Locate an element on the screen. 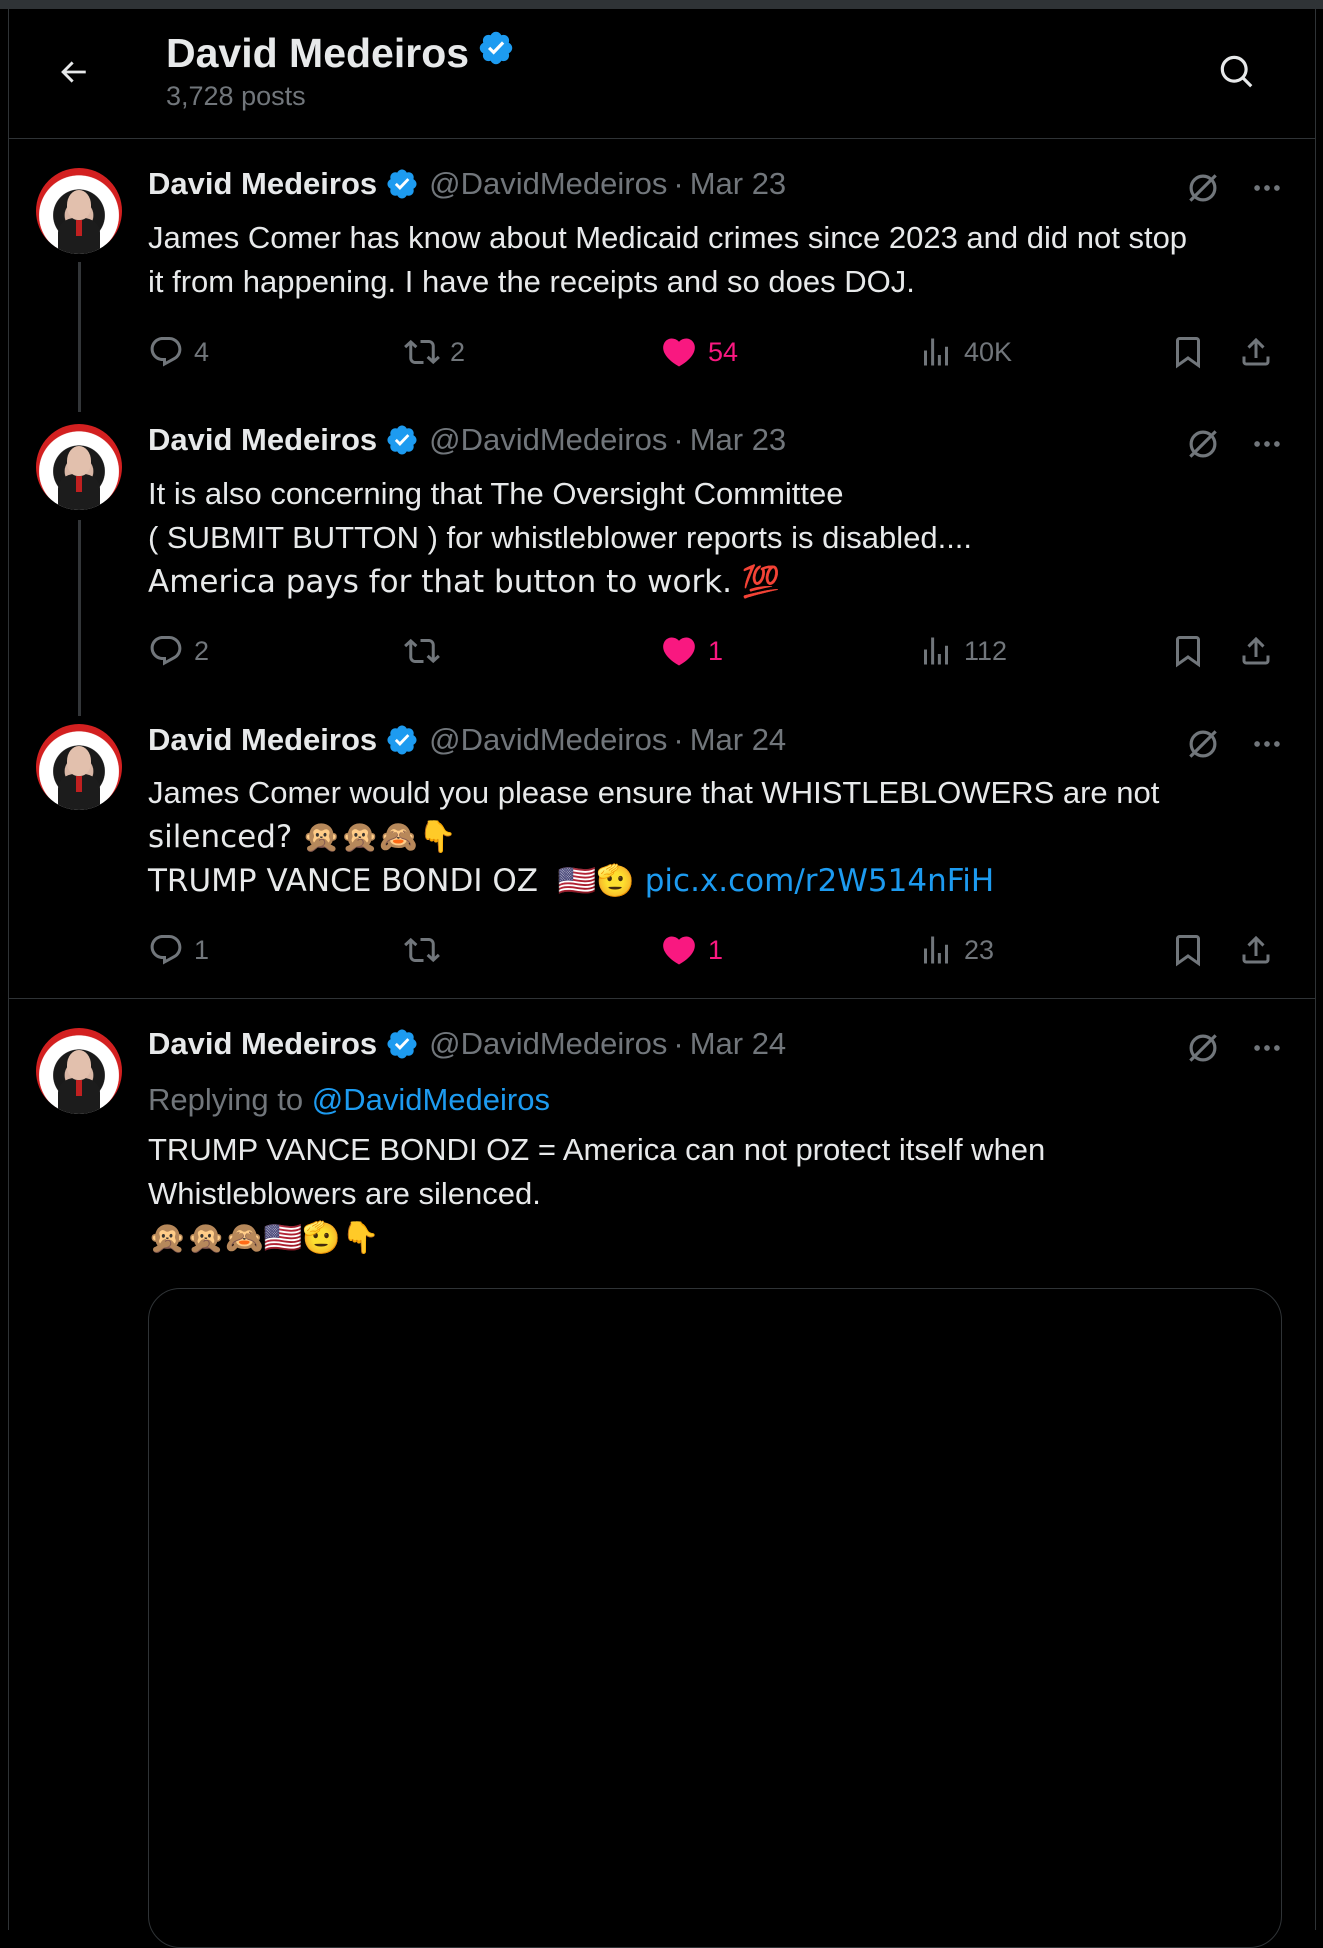  search-button is located at coordinates (1237, 72).